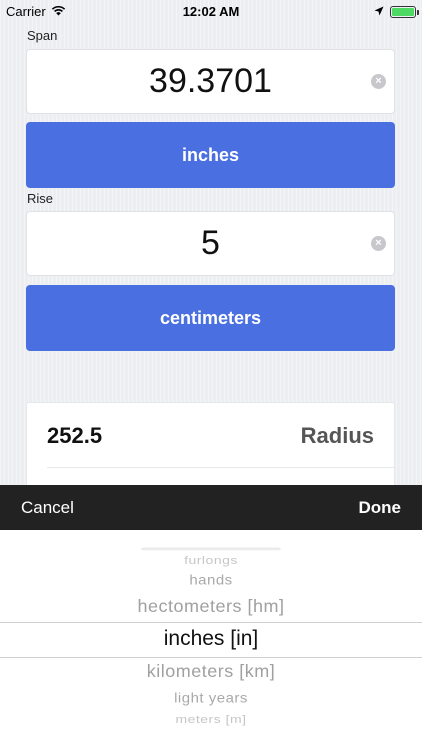 This screenshot has height=750, width=422. I want to click on rise-value: 5, so click(210, 243).